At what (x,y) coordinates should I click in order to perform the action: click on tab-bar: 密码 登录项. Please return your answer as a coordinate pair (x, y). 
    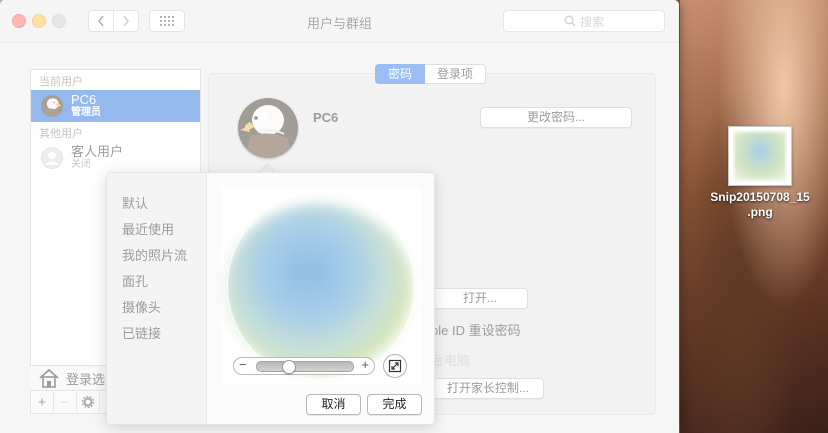
    Looking at the image, I should click on (431, 74).